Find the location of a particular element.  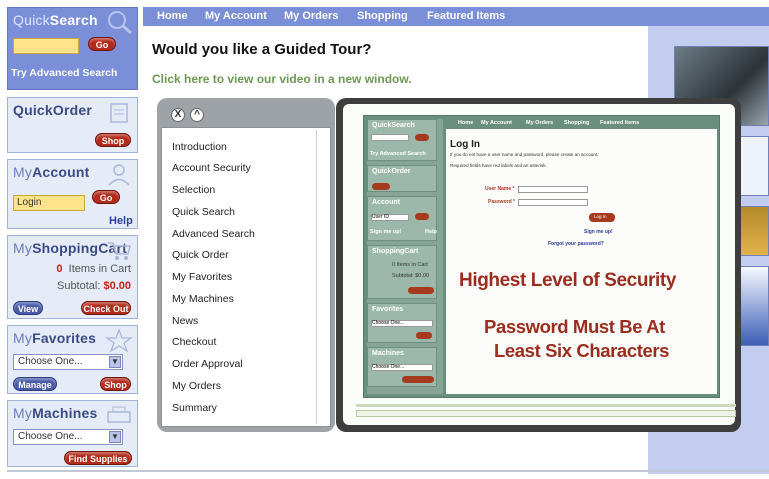

myaccount-box: MyAccount Login Go Help is located at coordinates (72, 194).